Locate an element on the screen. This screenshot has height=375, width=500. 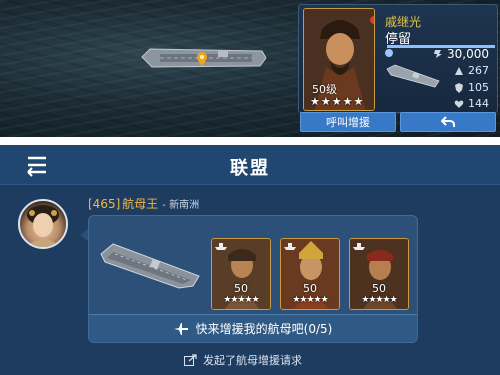
return-arrow-icon is located at coordinates (448, 121).